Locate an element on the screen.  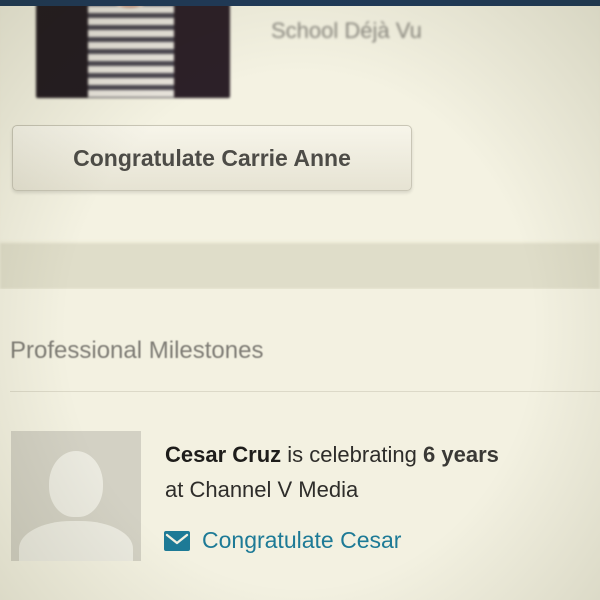
milestone-duration: 6 years is located at coordinates (461, 454).